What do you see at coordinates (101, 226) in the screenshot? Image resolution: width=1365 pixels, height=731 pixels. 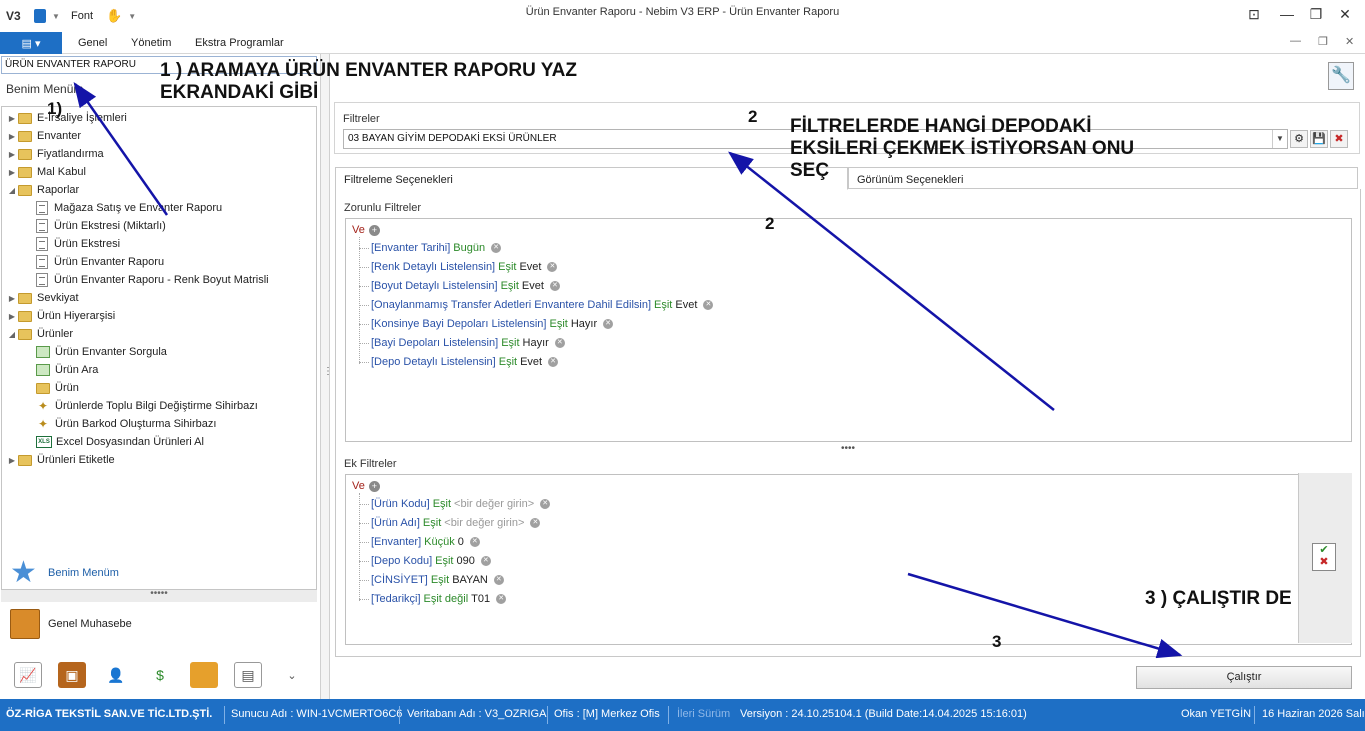 I see `menu-item: Ürün Ekstresi (Miktarlı)` at bounding box center [101, 226].